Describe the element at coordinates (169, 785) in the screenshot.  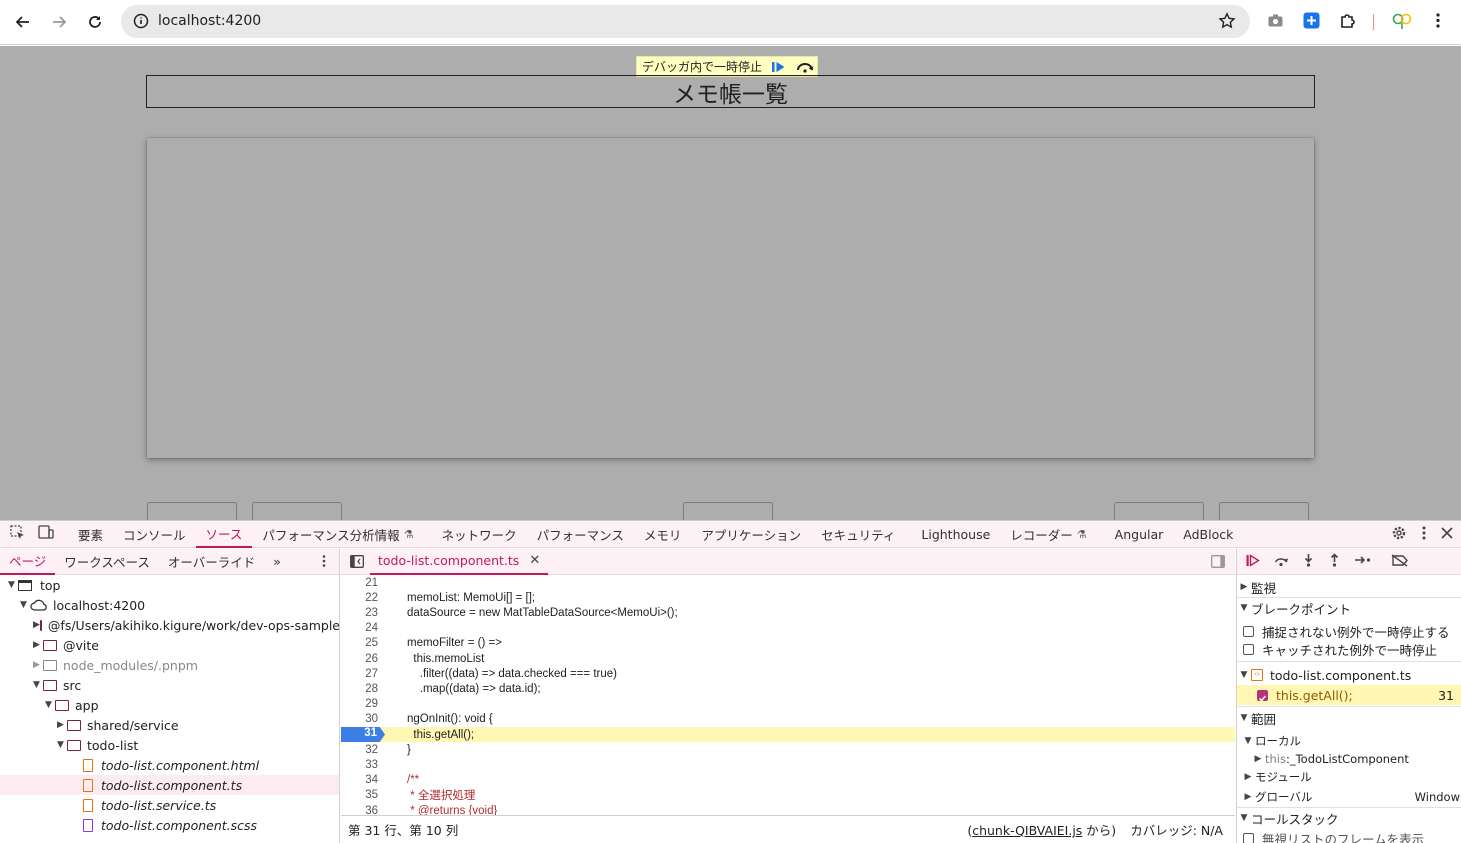
I see `tree-item-file-ts: todo-list.component.ts` at that location.